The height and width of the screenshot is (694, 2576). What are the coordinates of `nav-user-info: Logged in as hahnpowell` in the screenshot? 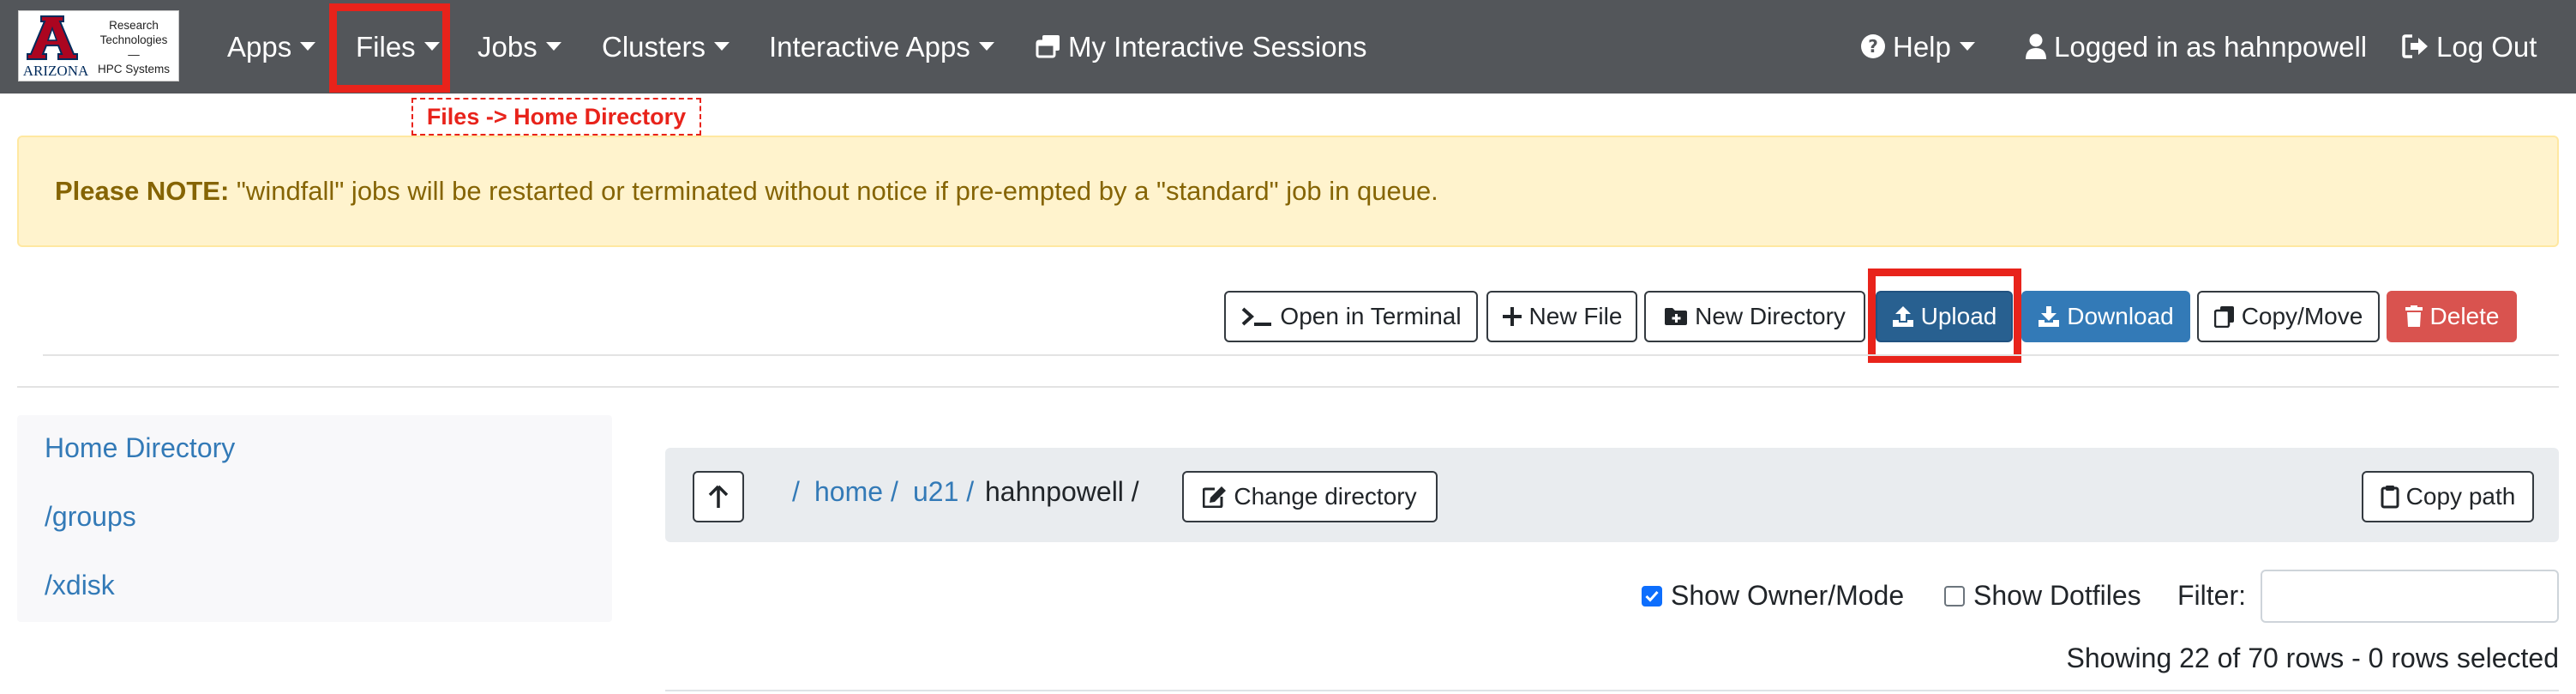 It's located at (2196, 47).